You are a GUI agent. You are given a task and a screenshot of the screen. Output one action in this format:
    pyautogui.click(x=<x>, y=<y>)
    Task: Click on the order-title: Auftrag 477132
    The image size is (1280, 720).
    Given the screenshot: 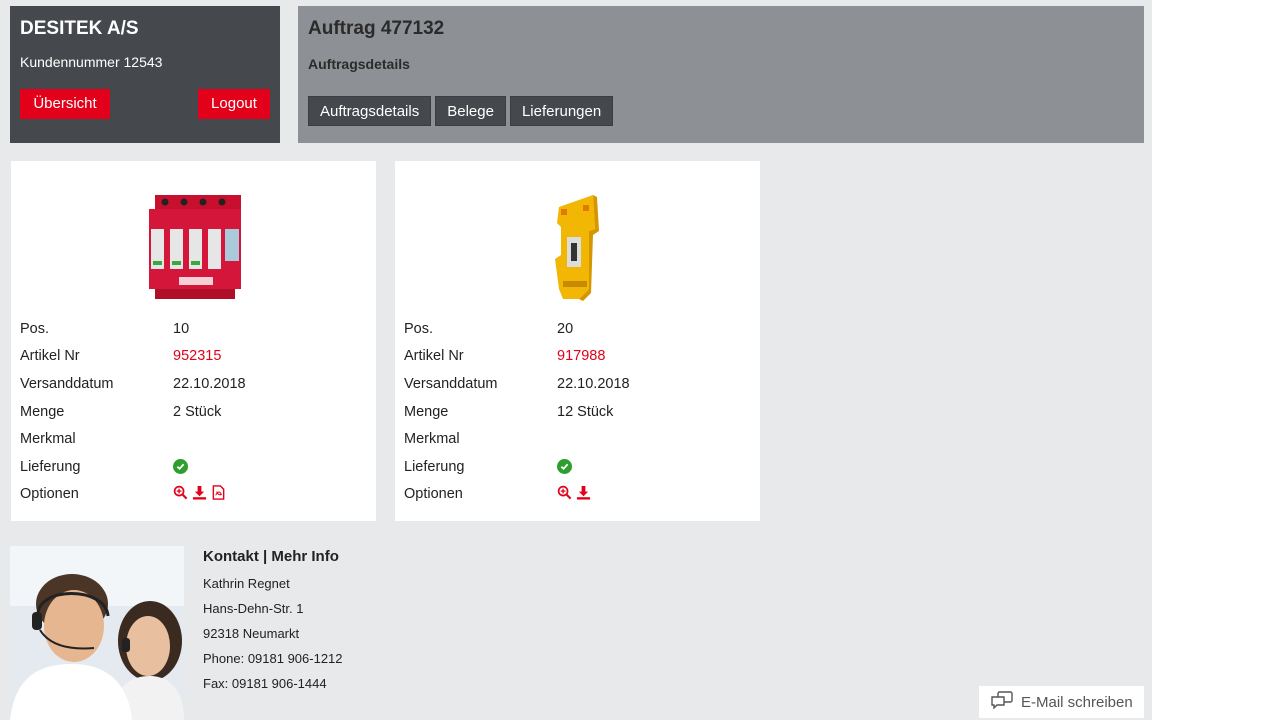 What is the action you would take?
    pyautogui.click(x=376, y=28)
    